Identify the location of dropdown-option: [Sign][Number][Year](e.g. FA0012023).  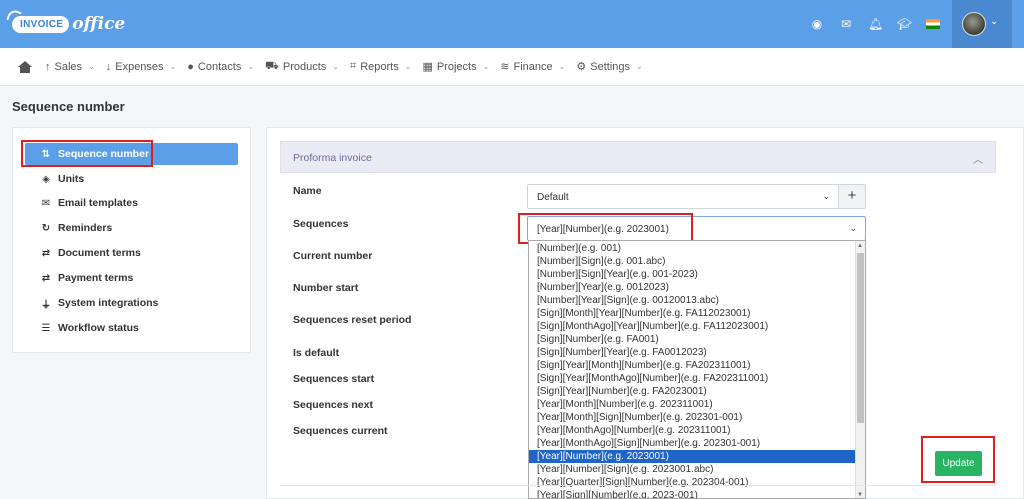
(693, 352).